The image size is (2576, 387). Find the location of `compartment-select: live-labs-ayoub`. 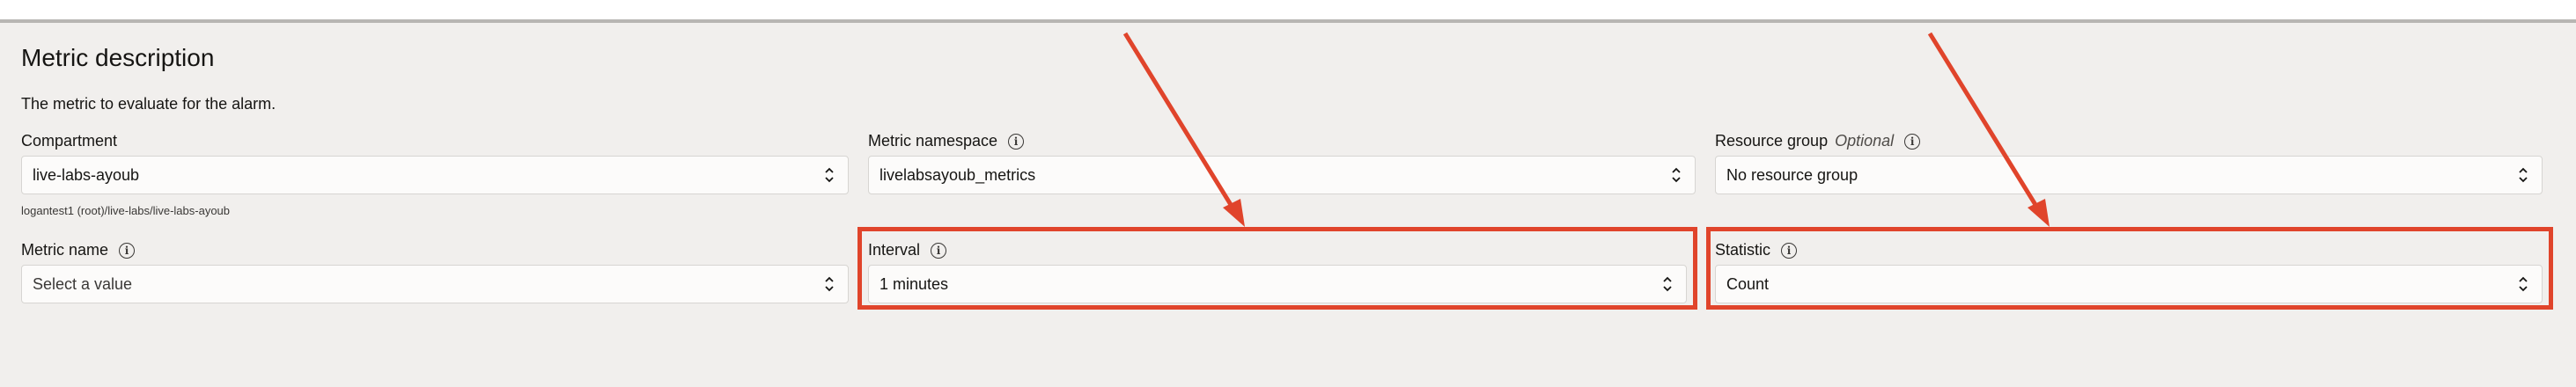

compartment-select: live-labs-ayoub is located at coordinates (435, 175).